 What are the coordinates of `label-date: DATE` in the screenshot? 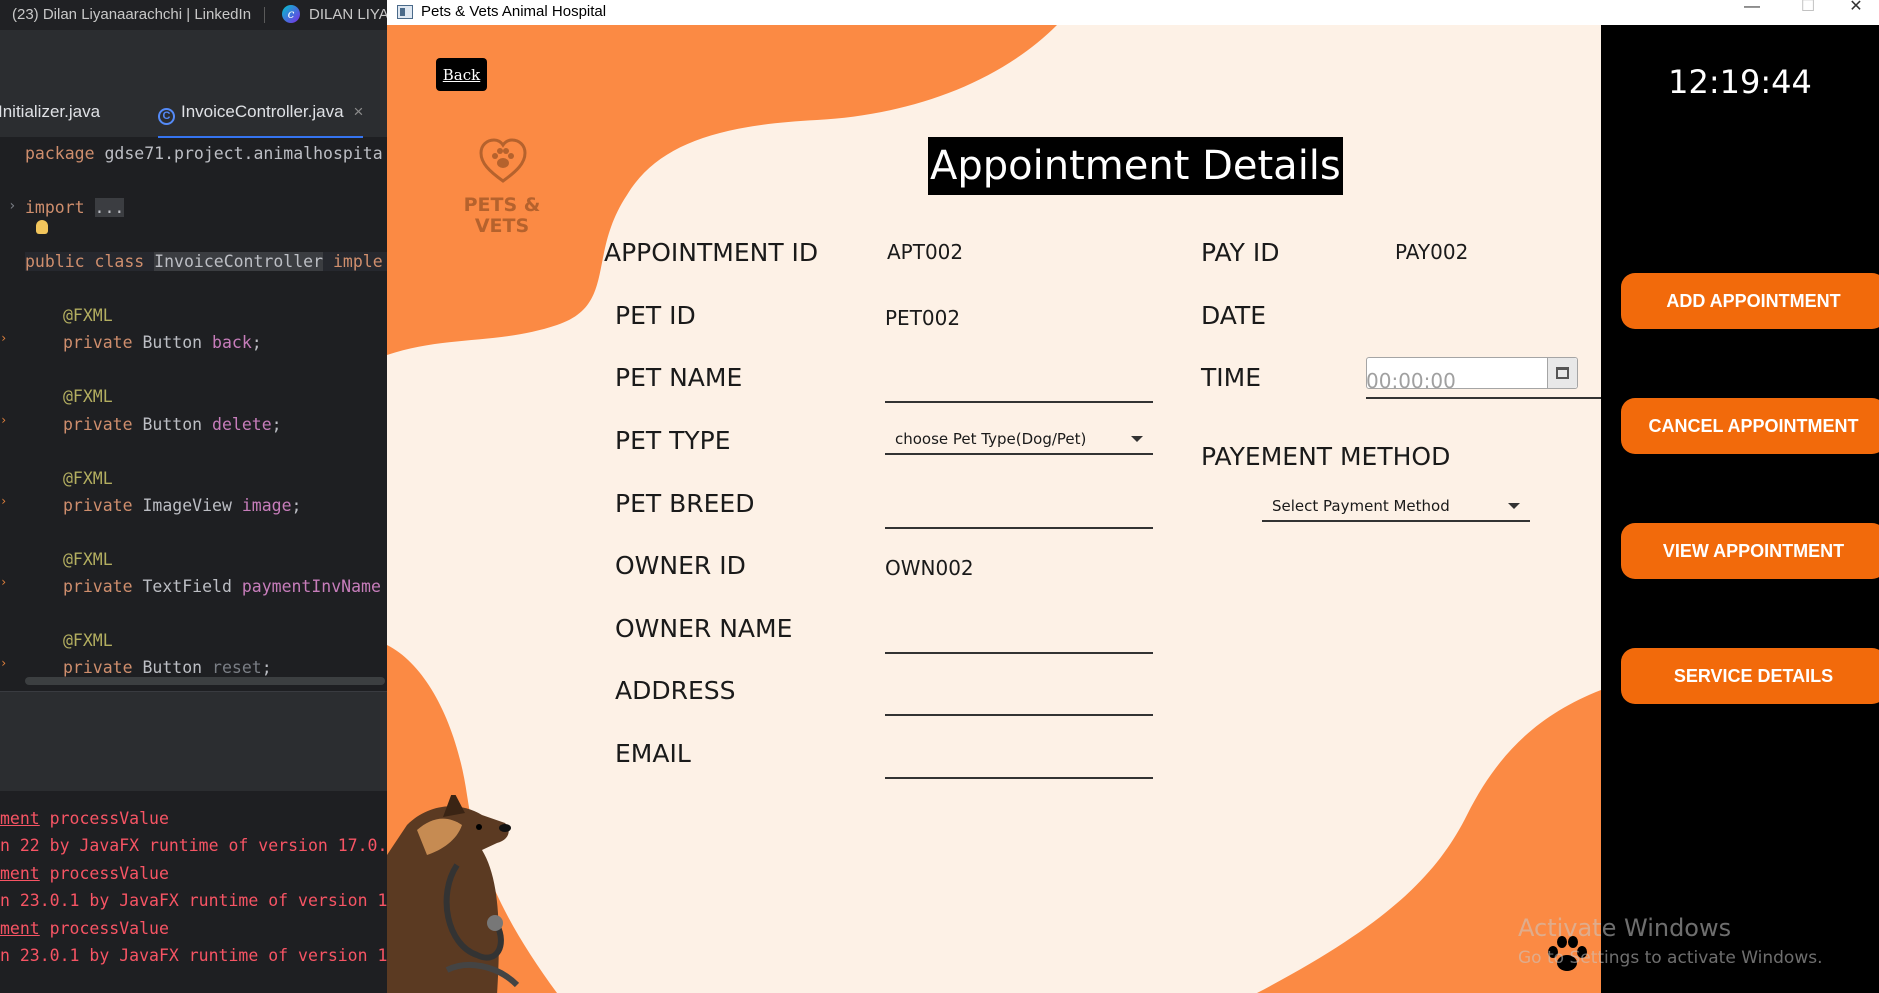 It's located at (1234, 315).